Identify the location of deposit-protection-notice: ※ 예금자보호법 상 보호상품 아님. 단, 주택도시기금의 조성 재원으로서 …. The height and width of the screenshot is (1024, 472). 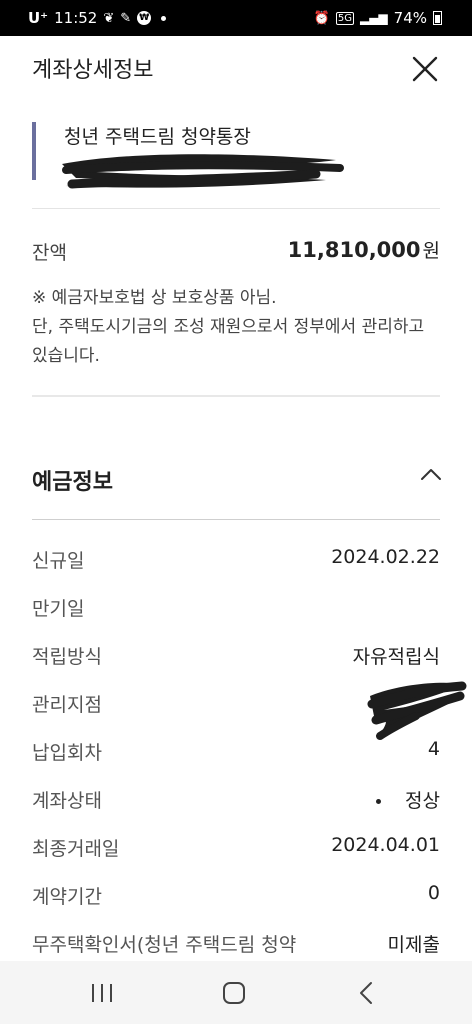
(236, 327).